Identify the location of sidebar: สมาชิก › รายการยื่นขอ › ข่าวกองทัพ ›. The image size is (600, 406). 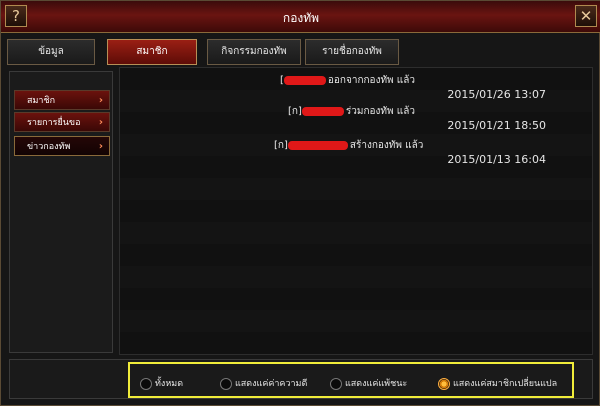
(61, 212).